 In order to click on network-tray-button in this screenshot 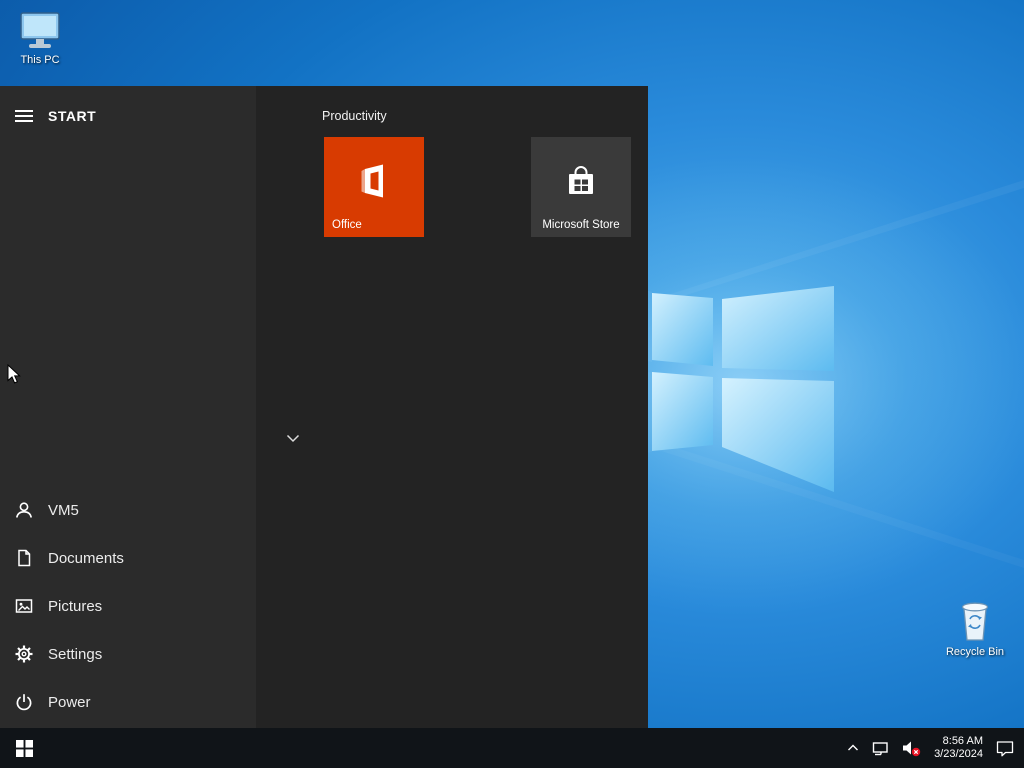, I will do `click(880, 748)`.